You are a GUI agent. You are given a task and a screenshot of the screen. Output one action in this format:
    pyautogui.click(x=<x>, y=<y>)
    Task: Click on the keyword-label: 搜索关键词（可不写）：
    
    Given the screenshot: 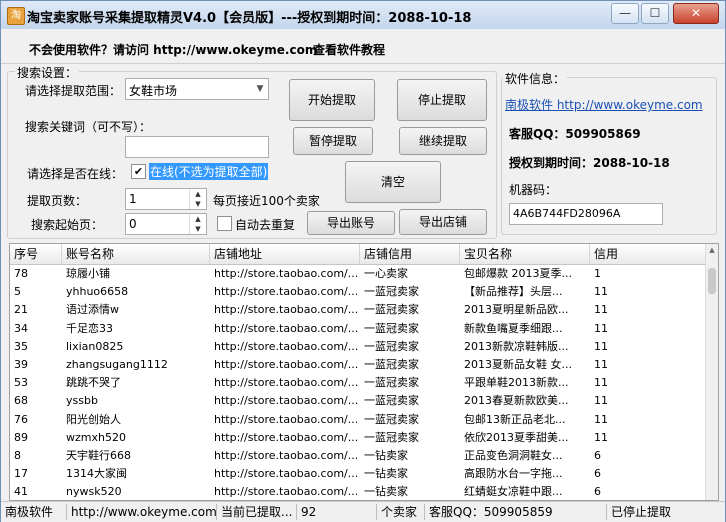 What is the action you would take?
    pyautogui.click(x=88, y=127)
    